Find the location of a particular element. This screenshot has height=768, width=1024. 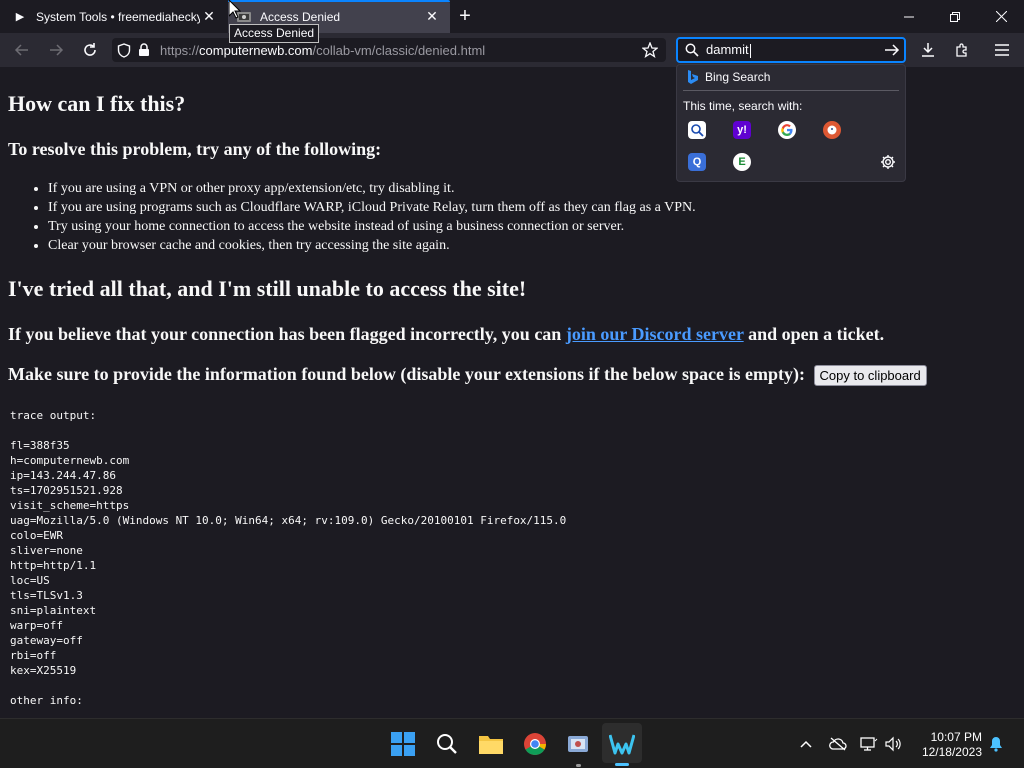

new-tab-button: + is located at coordinates (465, 16).